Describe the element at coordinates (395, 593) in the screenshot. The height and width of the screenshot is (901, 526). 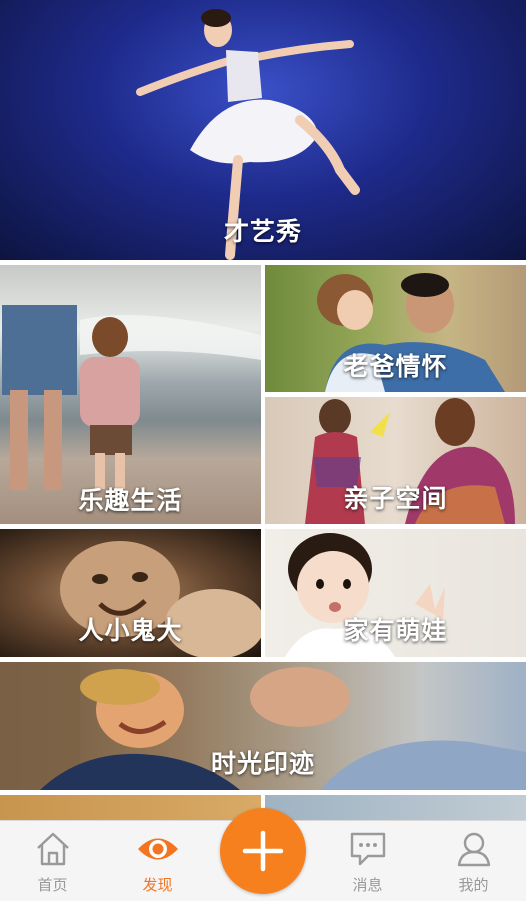
I see `tile-cute-baby-at-home: 家有萌娃` at that location.